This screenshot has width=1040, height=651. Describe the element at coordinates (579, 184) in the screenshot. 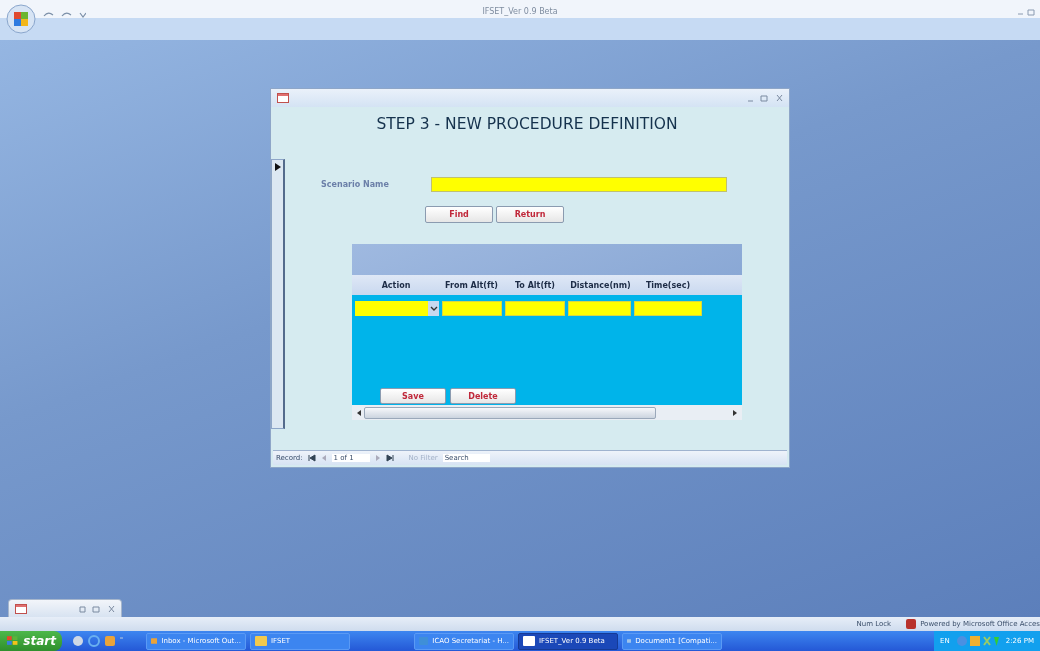

I see `scenario-name-field` at that location.